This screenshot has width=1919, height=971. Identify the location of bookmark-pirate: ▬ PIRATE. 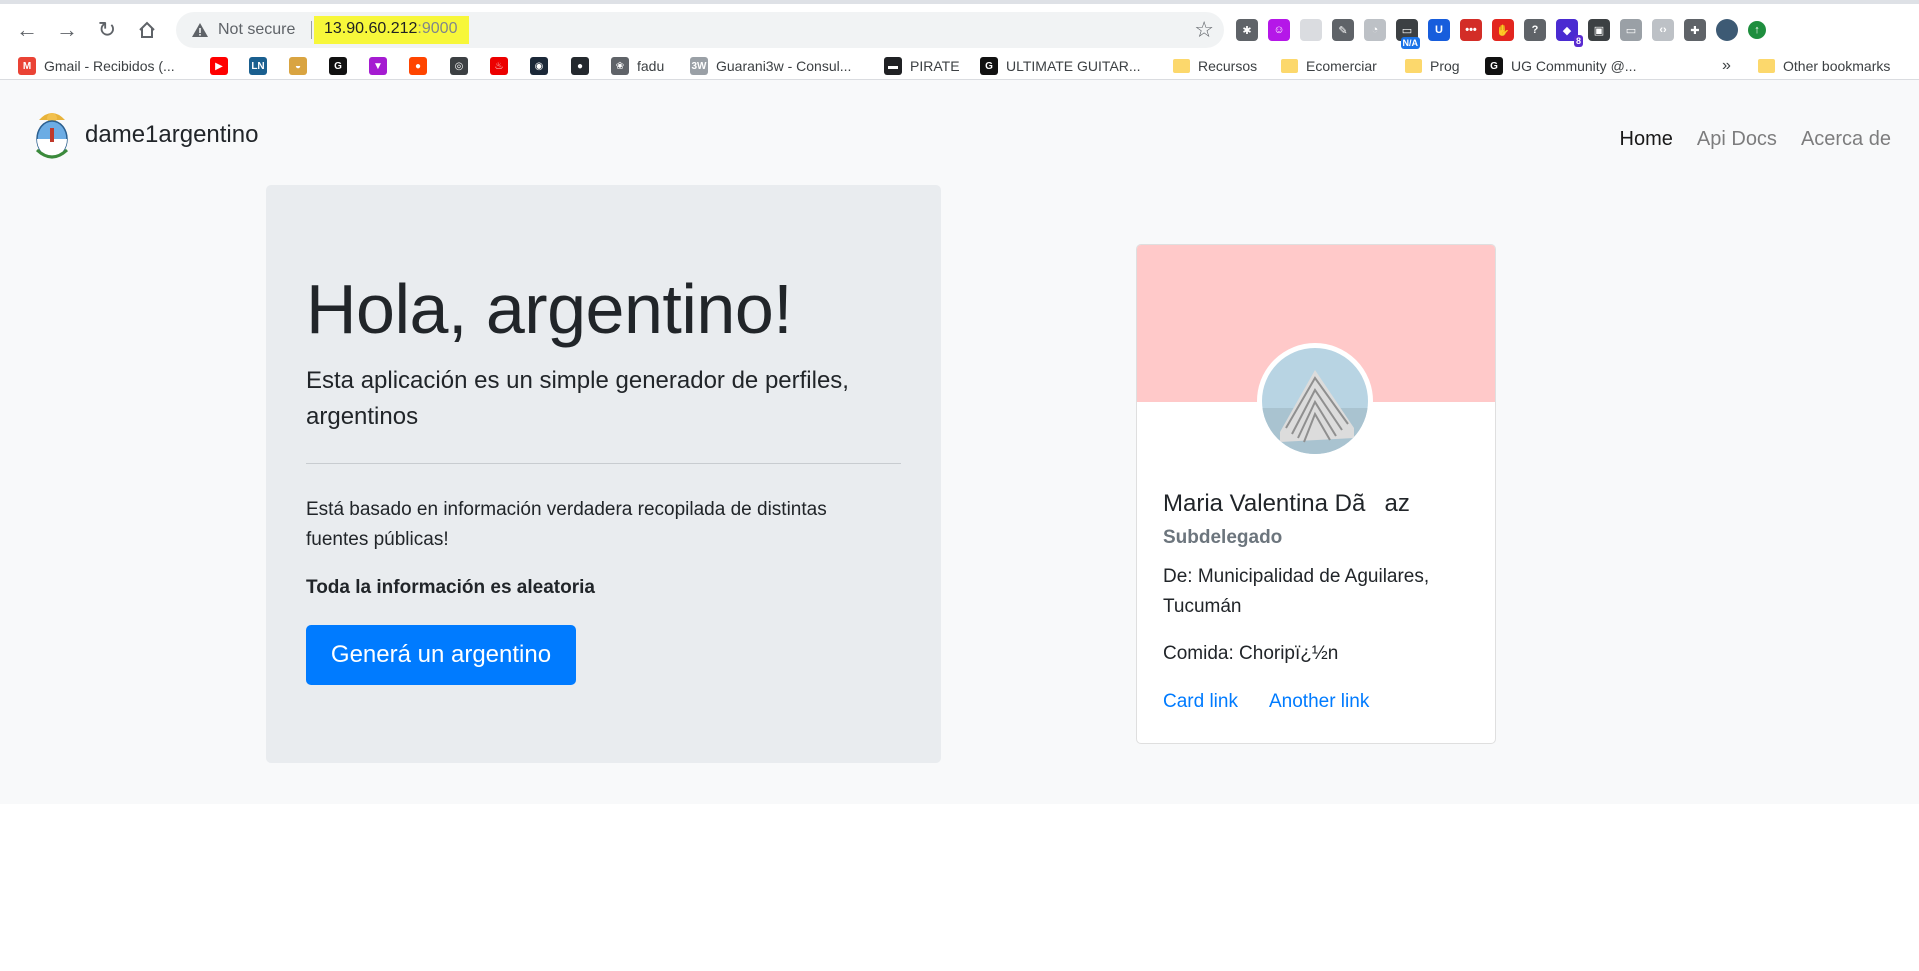
(922, 66).